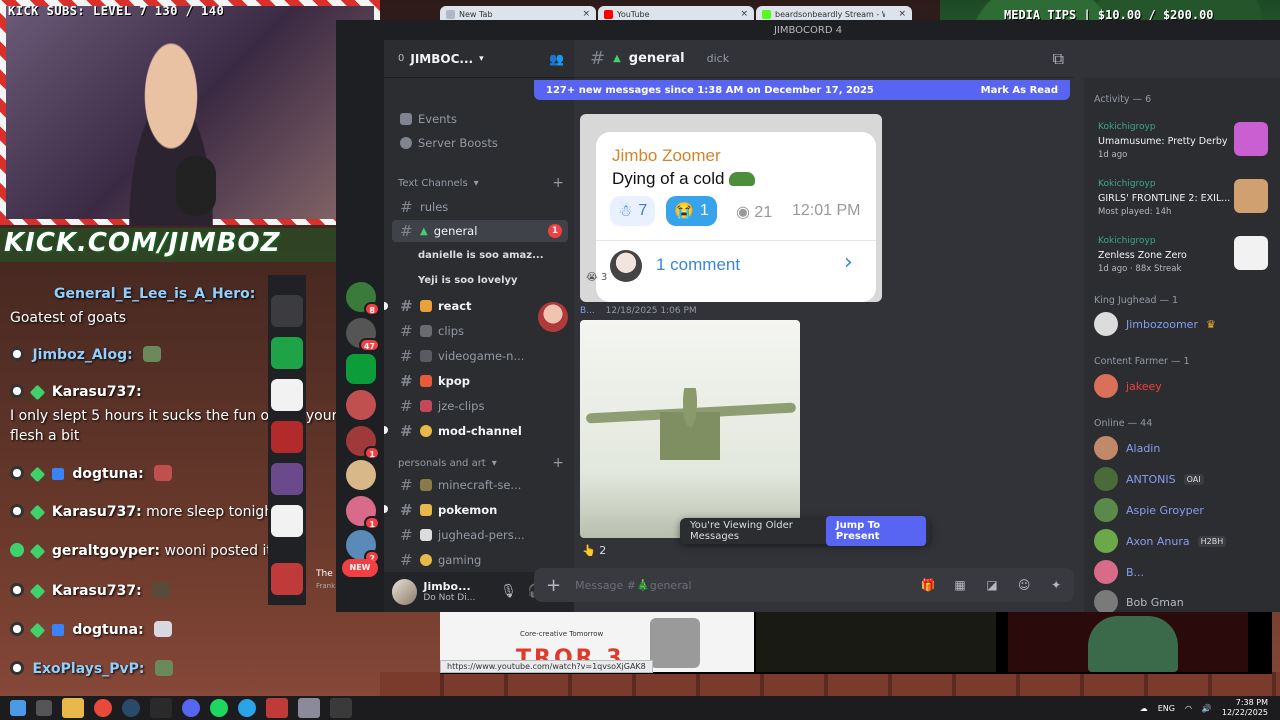  Describe the element at coordinates (1184, 479) in the screenshot. I see `member-item: ANTONIS OAI` at that location.